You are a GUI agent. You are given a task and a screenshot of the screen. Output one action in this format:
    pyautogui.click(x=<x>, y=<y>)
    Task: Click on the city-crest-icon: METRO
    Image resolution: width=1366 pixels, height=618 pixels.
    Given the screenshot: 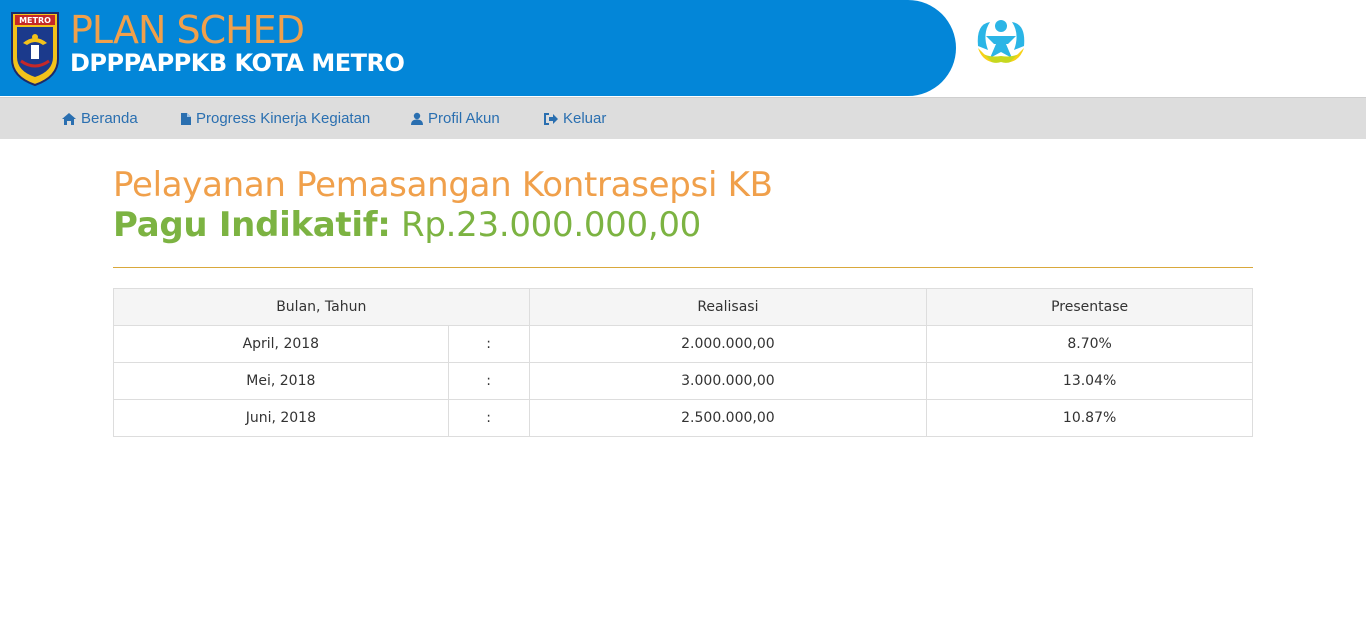 What is the action you would take?
    pyautogui.click(x=35, y=49)
    